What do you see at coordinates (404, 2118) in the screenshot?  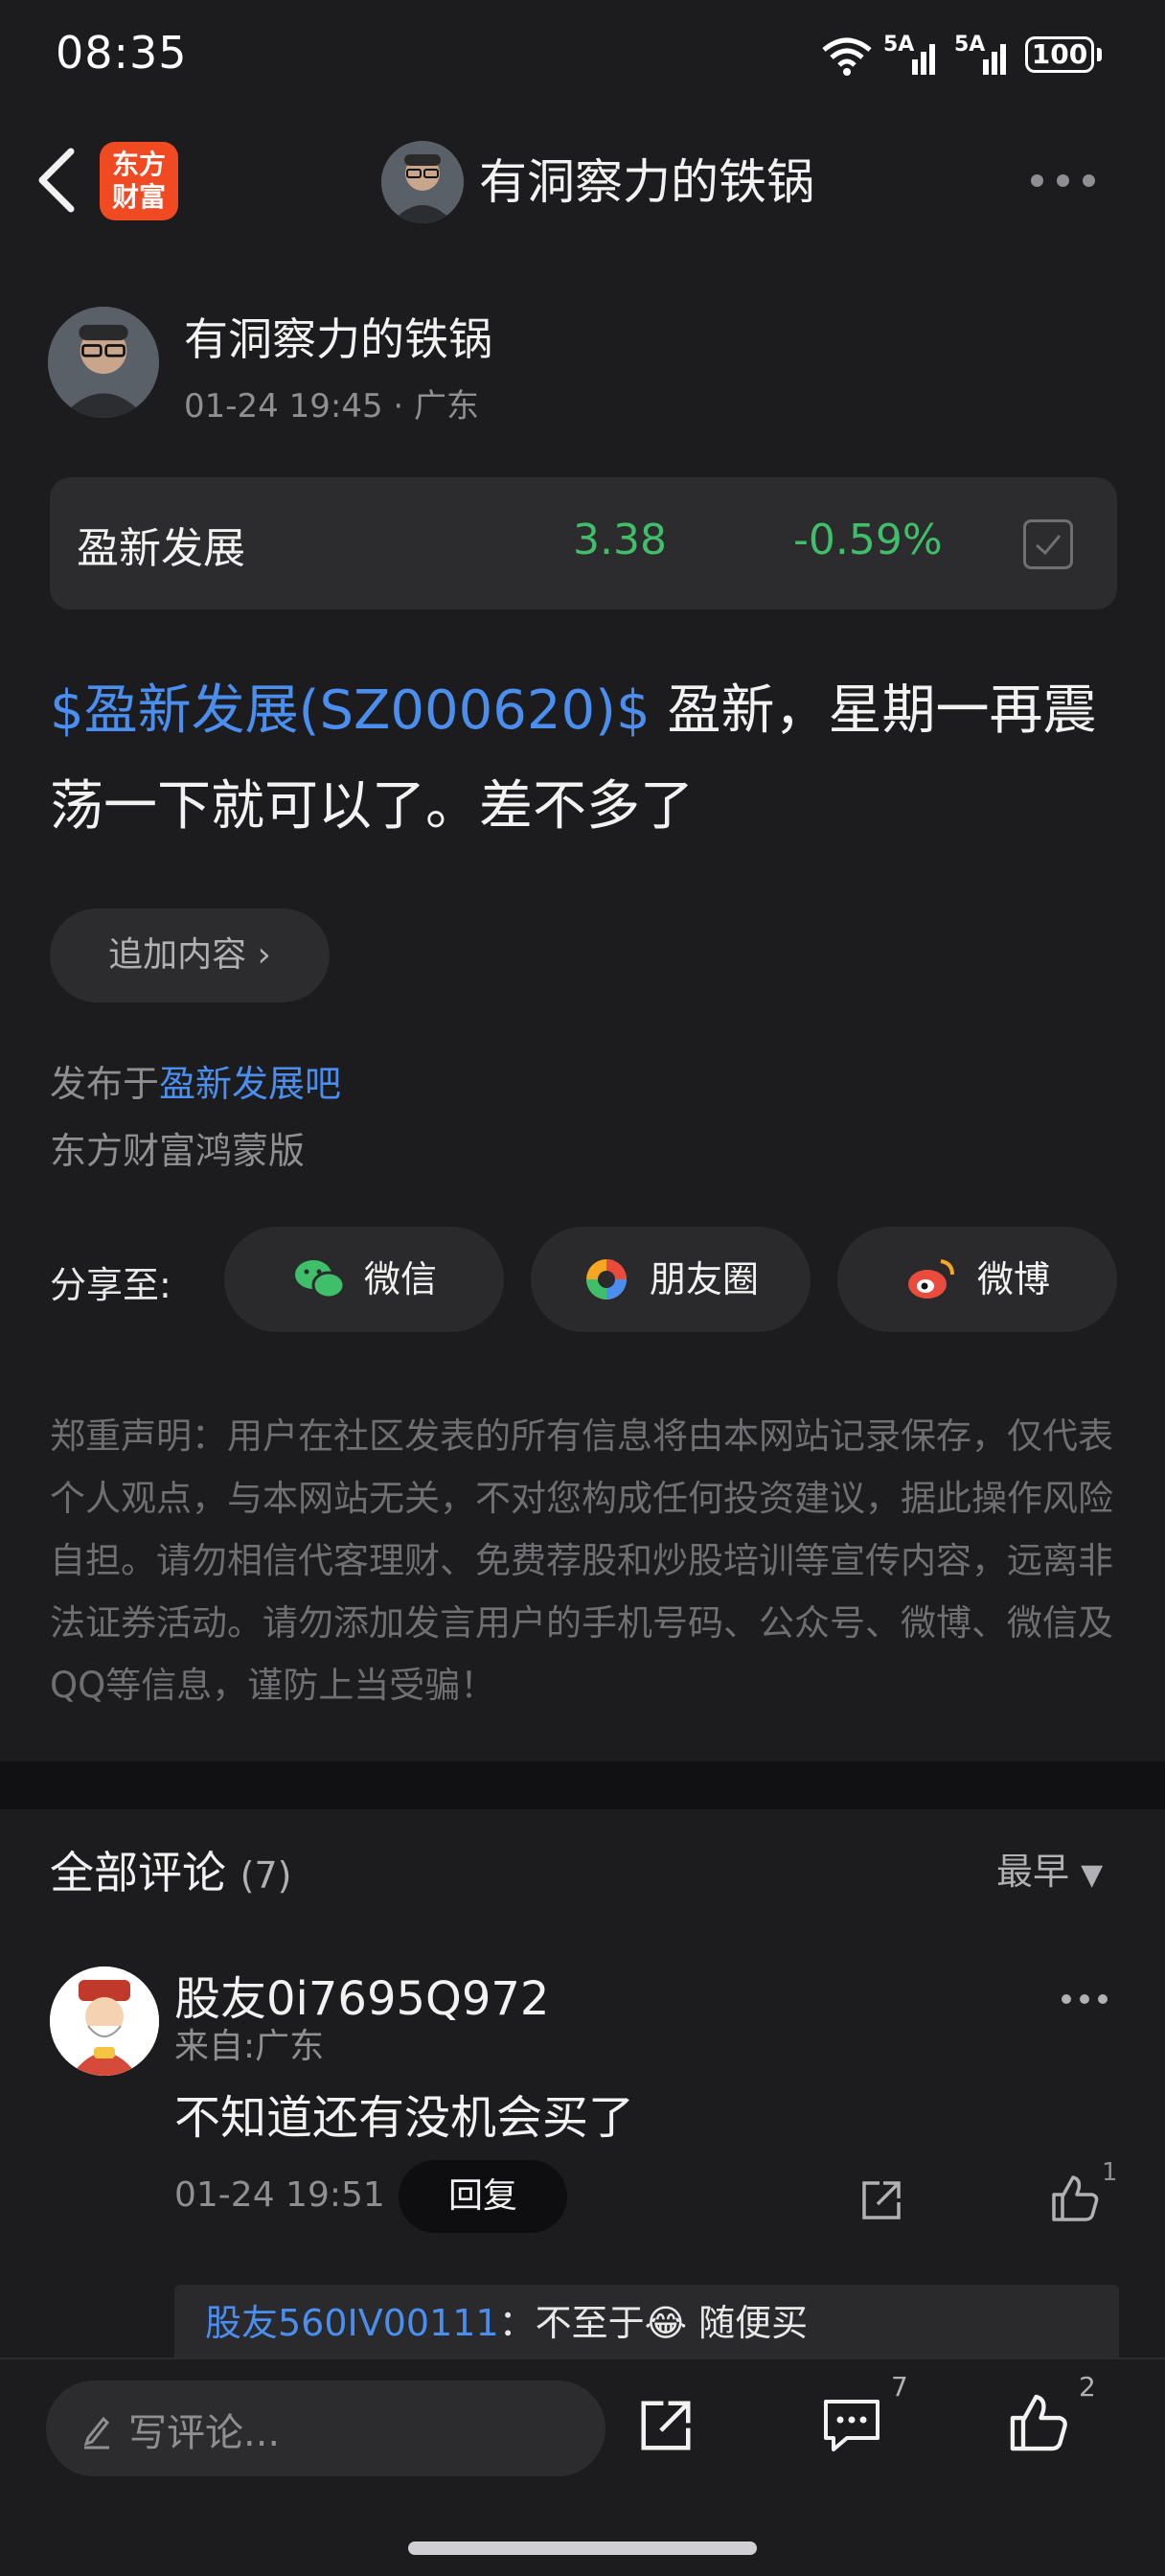 I see `comment-text: 不知道还有没机会买了` at bounding box center [404, 2118].